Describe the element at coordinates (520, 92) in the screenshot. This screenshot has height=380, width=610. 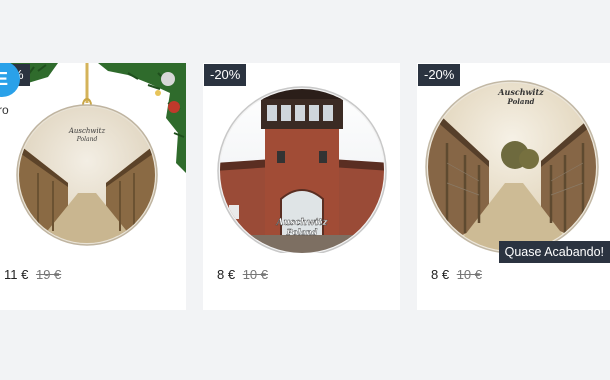
I see `ornament-text-3a: Auschwitz` at that location.